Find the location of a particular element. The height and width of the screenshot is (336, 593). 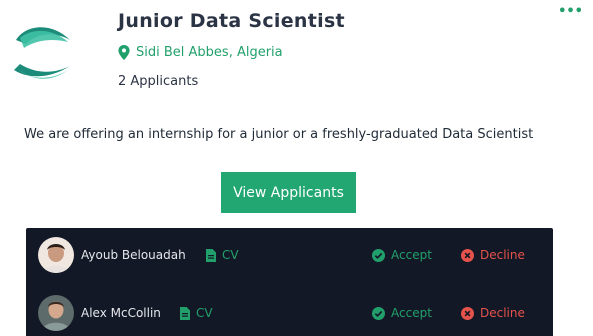

applicants-count: 2 Applicants is located at coordinates (158, 81).